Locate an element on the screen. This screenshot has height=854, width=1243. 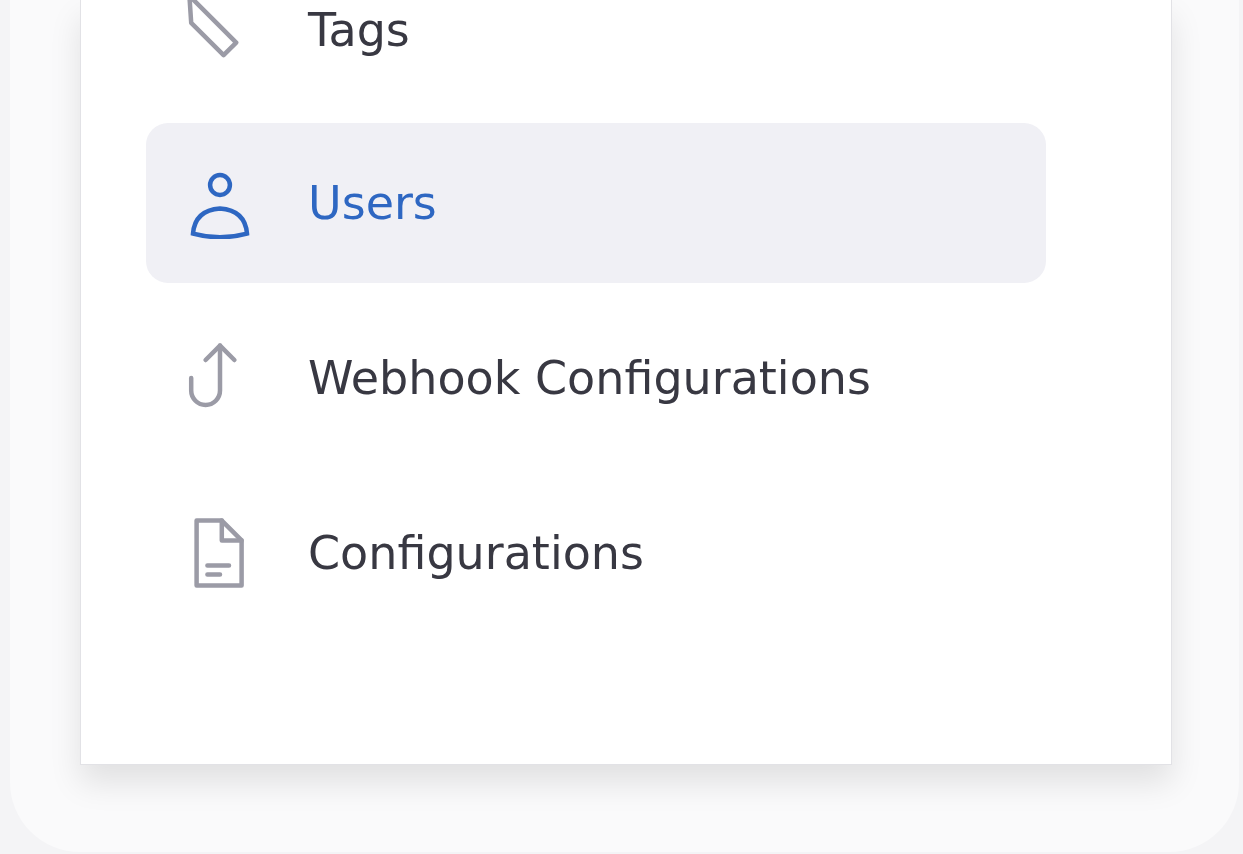
menu-item: Webhook Configurations is located at coordinates (596, 378).